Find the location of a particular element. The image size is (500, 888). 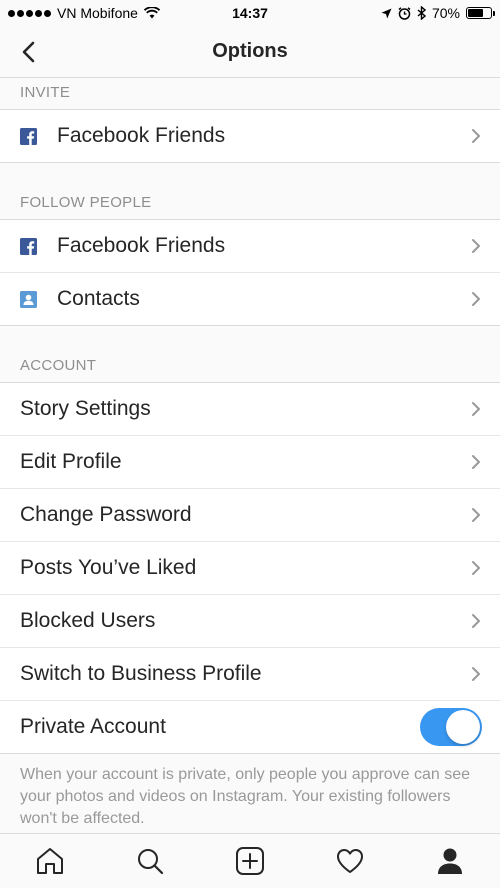

blocked-users-row: Blocked Users is located at coordinates (250, 621).